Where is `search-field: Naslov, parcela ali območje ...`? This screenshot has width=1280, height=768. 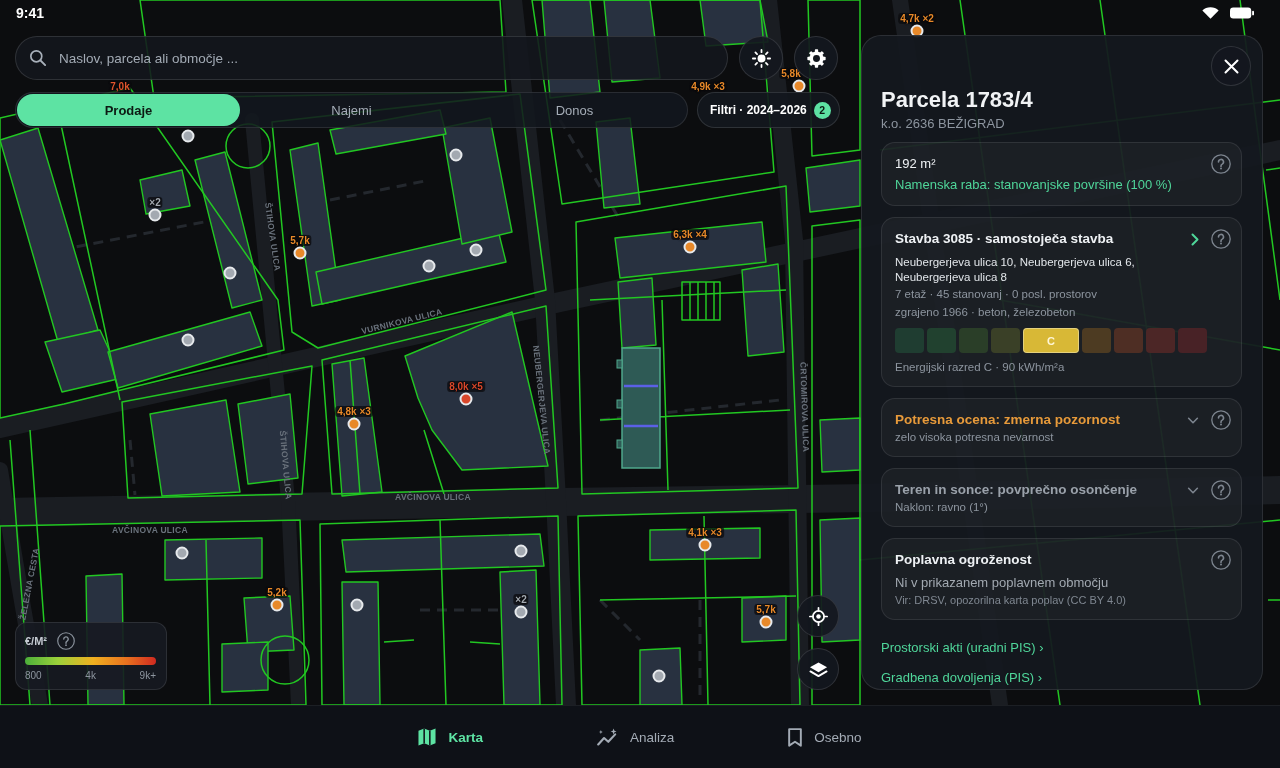 search-field: Naslov, parcela ali območje ... is located at coordinates (371, 58).